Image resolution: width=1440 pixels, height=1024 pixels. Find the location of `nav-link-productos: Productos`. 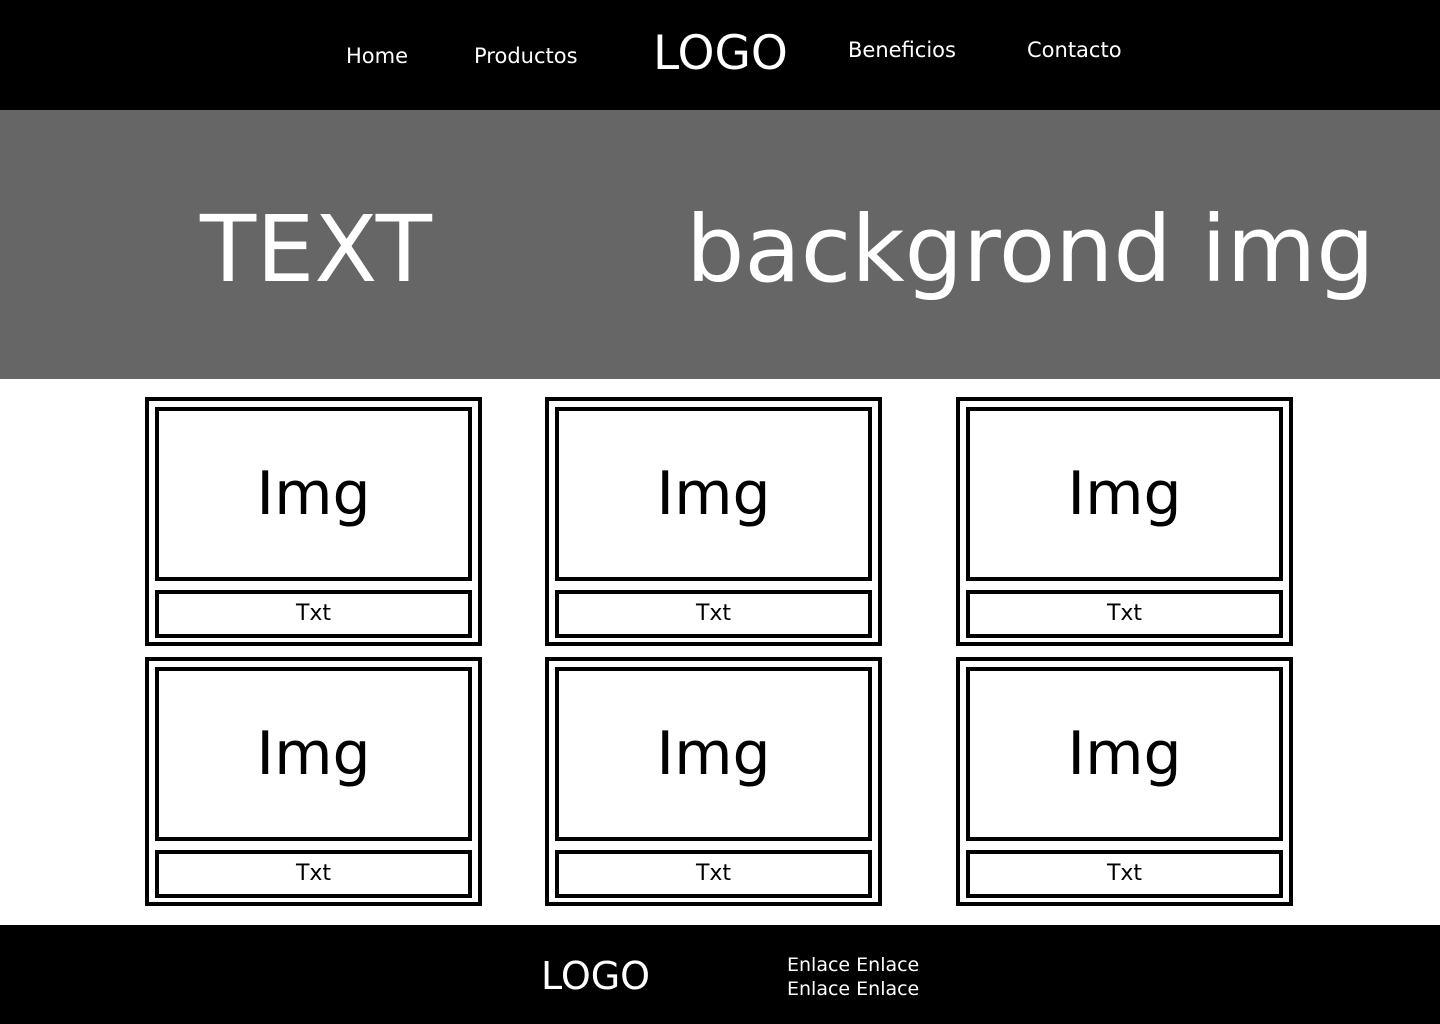

nav-link-productos: Productos is located at coordinates (526, 56).